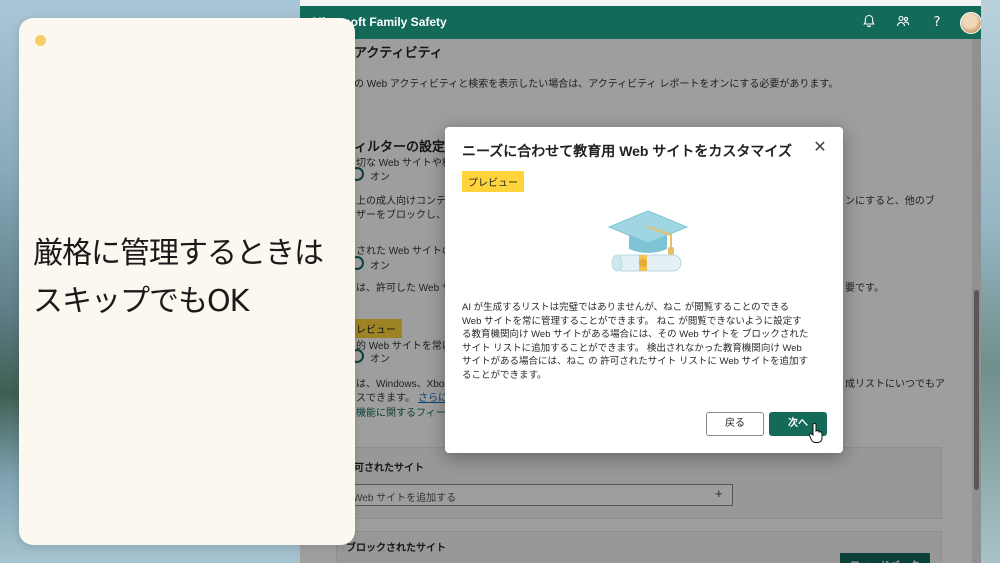  Describe the element at coordinates (903, 23) in the screenshot. I see `family-icon` at that location.